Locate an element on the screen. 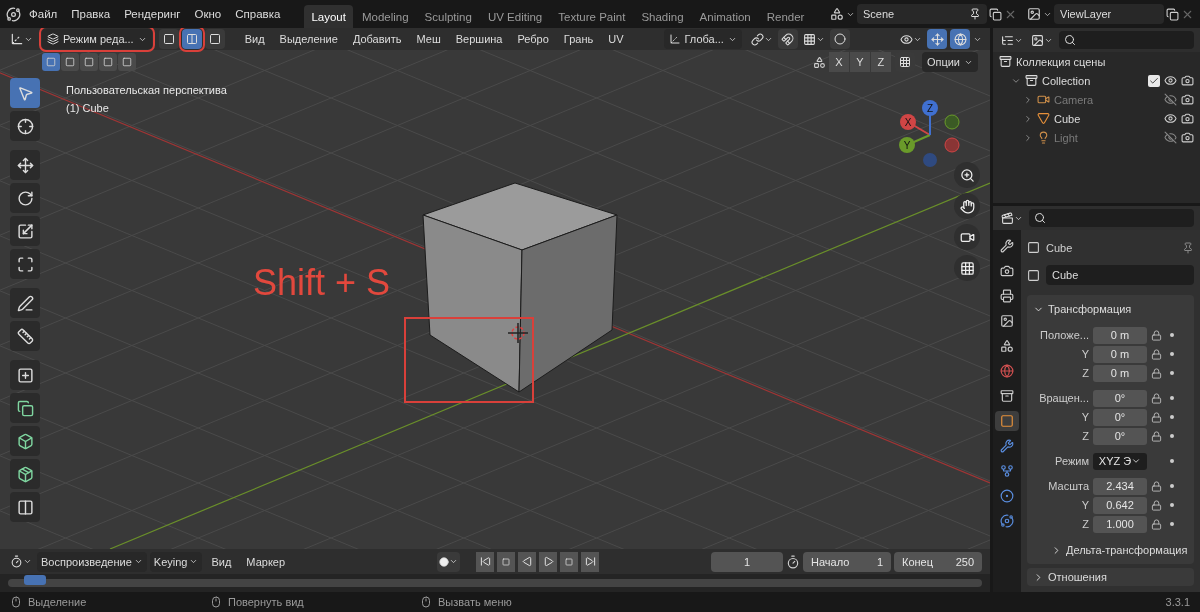 Image resolution: width=1200 pixels, height=612 pixels. prev-keyframe-button is located at coordinates (506, 561).